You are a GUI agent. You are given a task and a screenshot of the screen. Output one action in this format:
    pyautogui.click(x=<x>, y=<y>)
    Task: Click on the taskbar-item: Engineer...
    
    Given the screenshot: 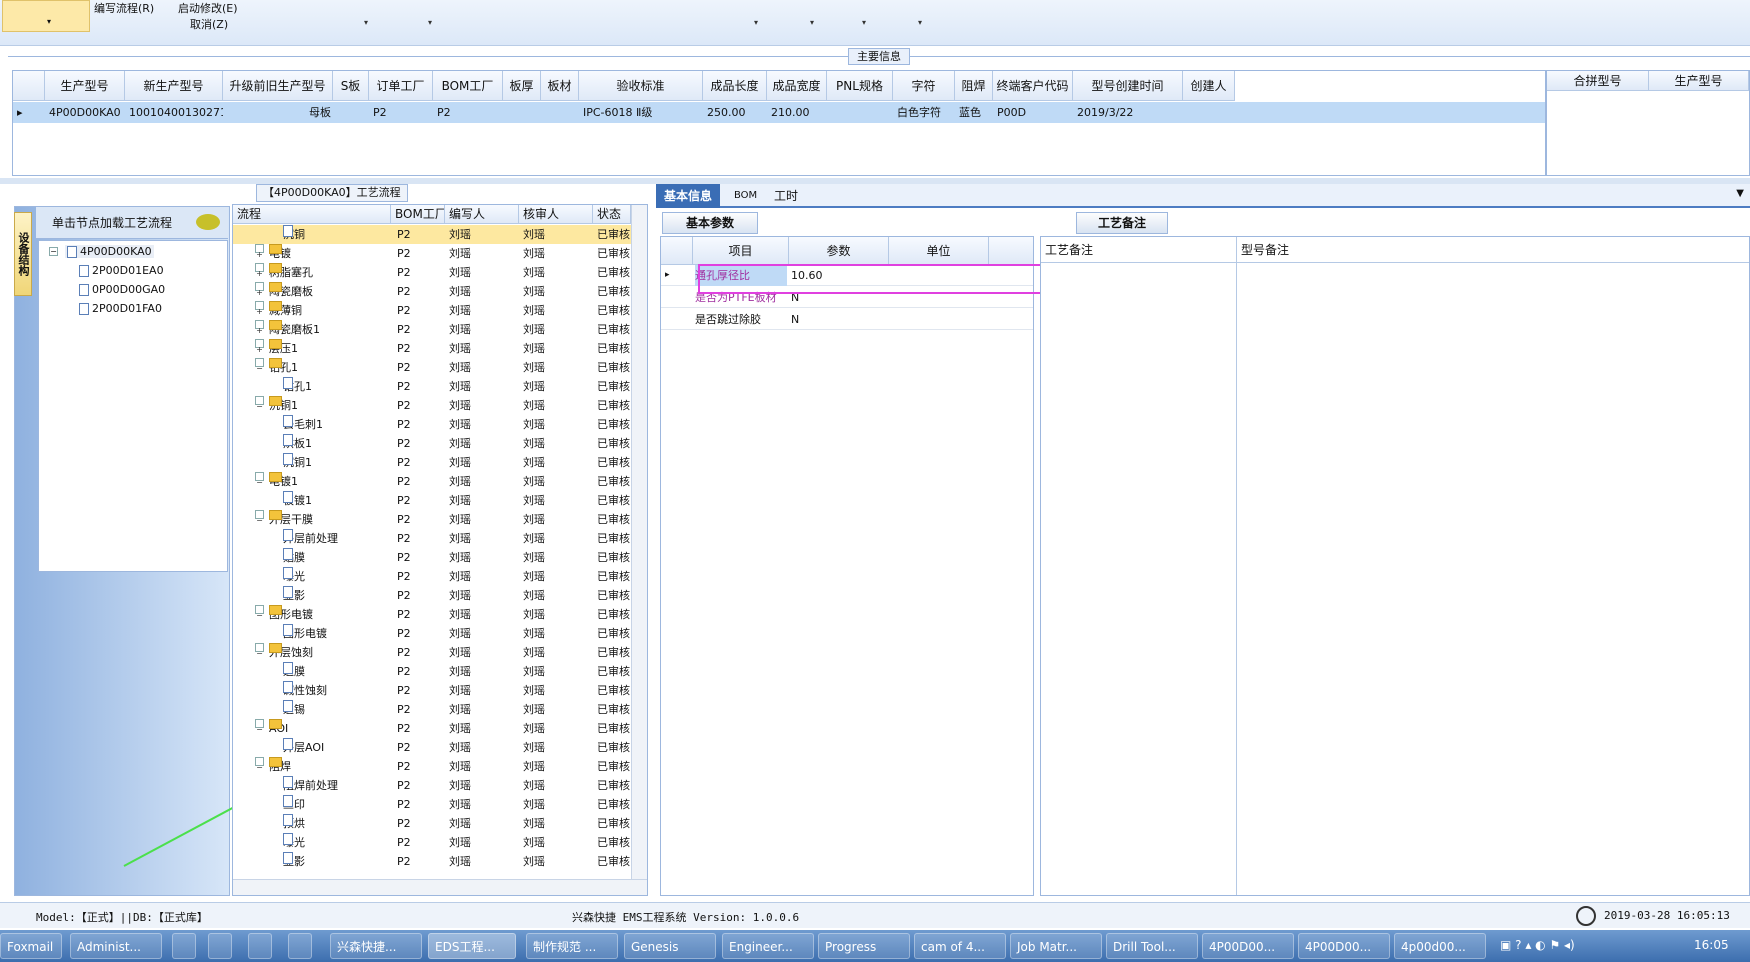 What is the action you would take?
    pyautogui.click(x=768, y=946)
    